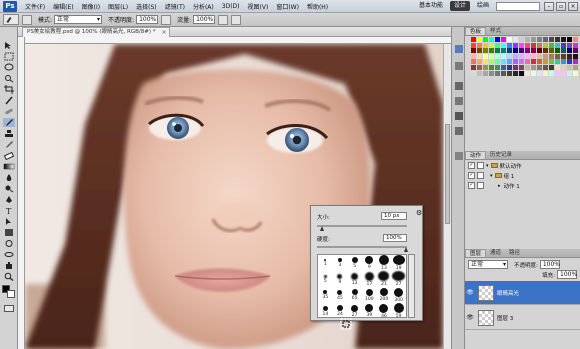  Describe the element at coordinates (11, 19) in the screenshot. I see `brush-tool-preset-icon` at that location.